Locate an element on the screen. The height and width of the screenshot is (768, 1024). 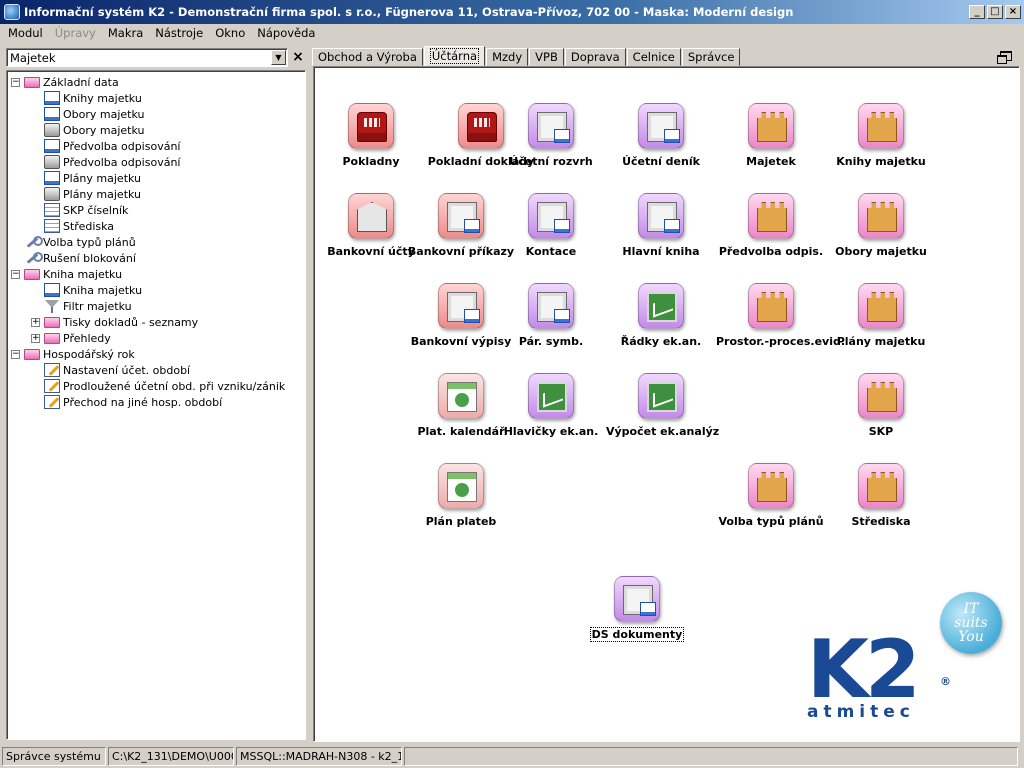
chevron-down-icon: ▼ is located at coordinates (278, 57).